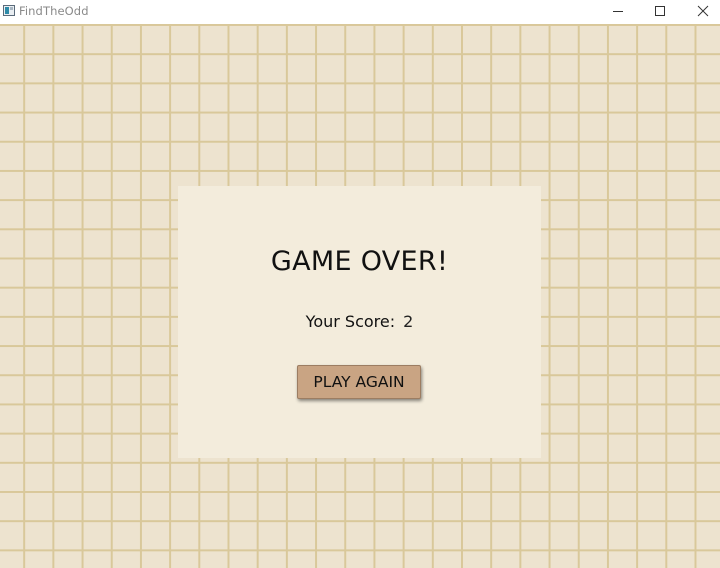 This screenshot has height=568, width=720. I want to click on maximize-icon, so click(660, 11).